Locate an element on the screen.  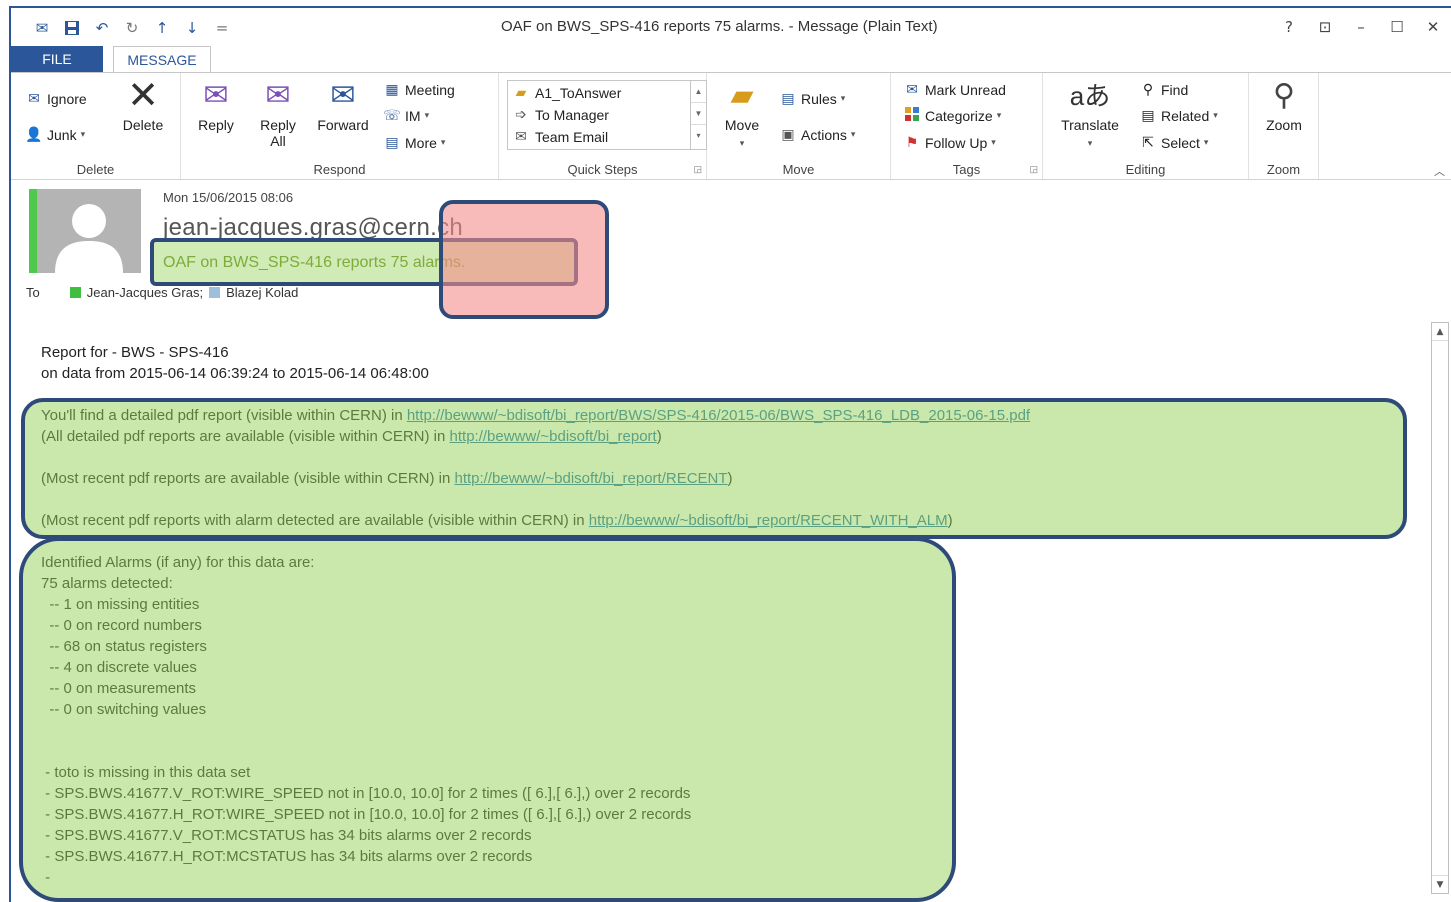
zoom-button: ⚲ Zoom is located at coordinates (1284, 106).